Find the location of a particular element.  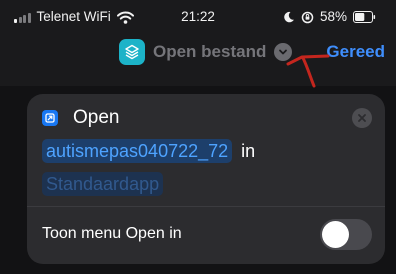

toggle-label: Toon menu Open in is located at coordinates (112, 233).